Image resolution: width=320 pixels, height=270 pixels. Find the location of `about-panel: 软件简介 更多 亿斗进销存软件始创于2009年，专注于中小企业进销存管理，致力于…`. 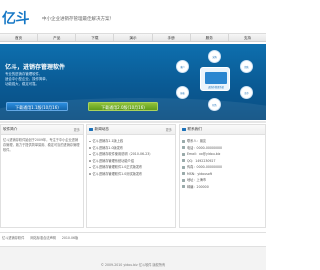

about-panel: 软件简介 更多 亿斗进销存软件始创于2009年，专注于中小企业进销存管理，致力于… is located at coordinates (42, 176).